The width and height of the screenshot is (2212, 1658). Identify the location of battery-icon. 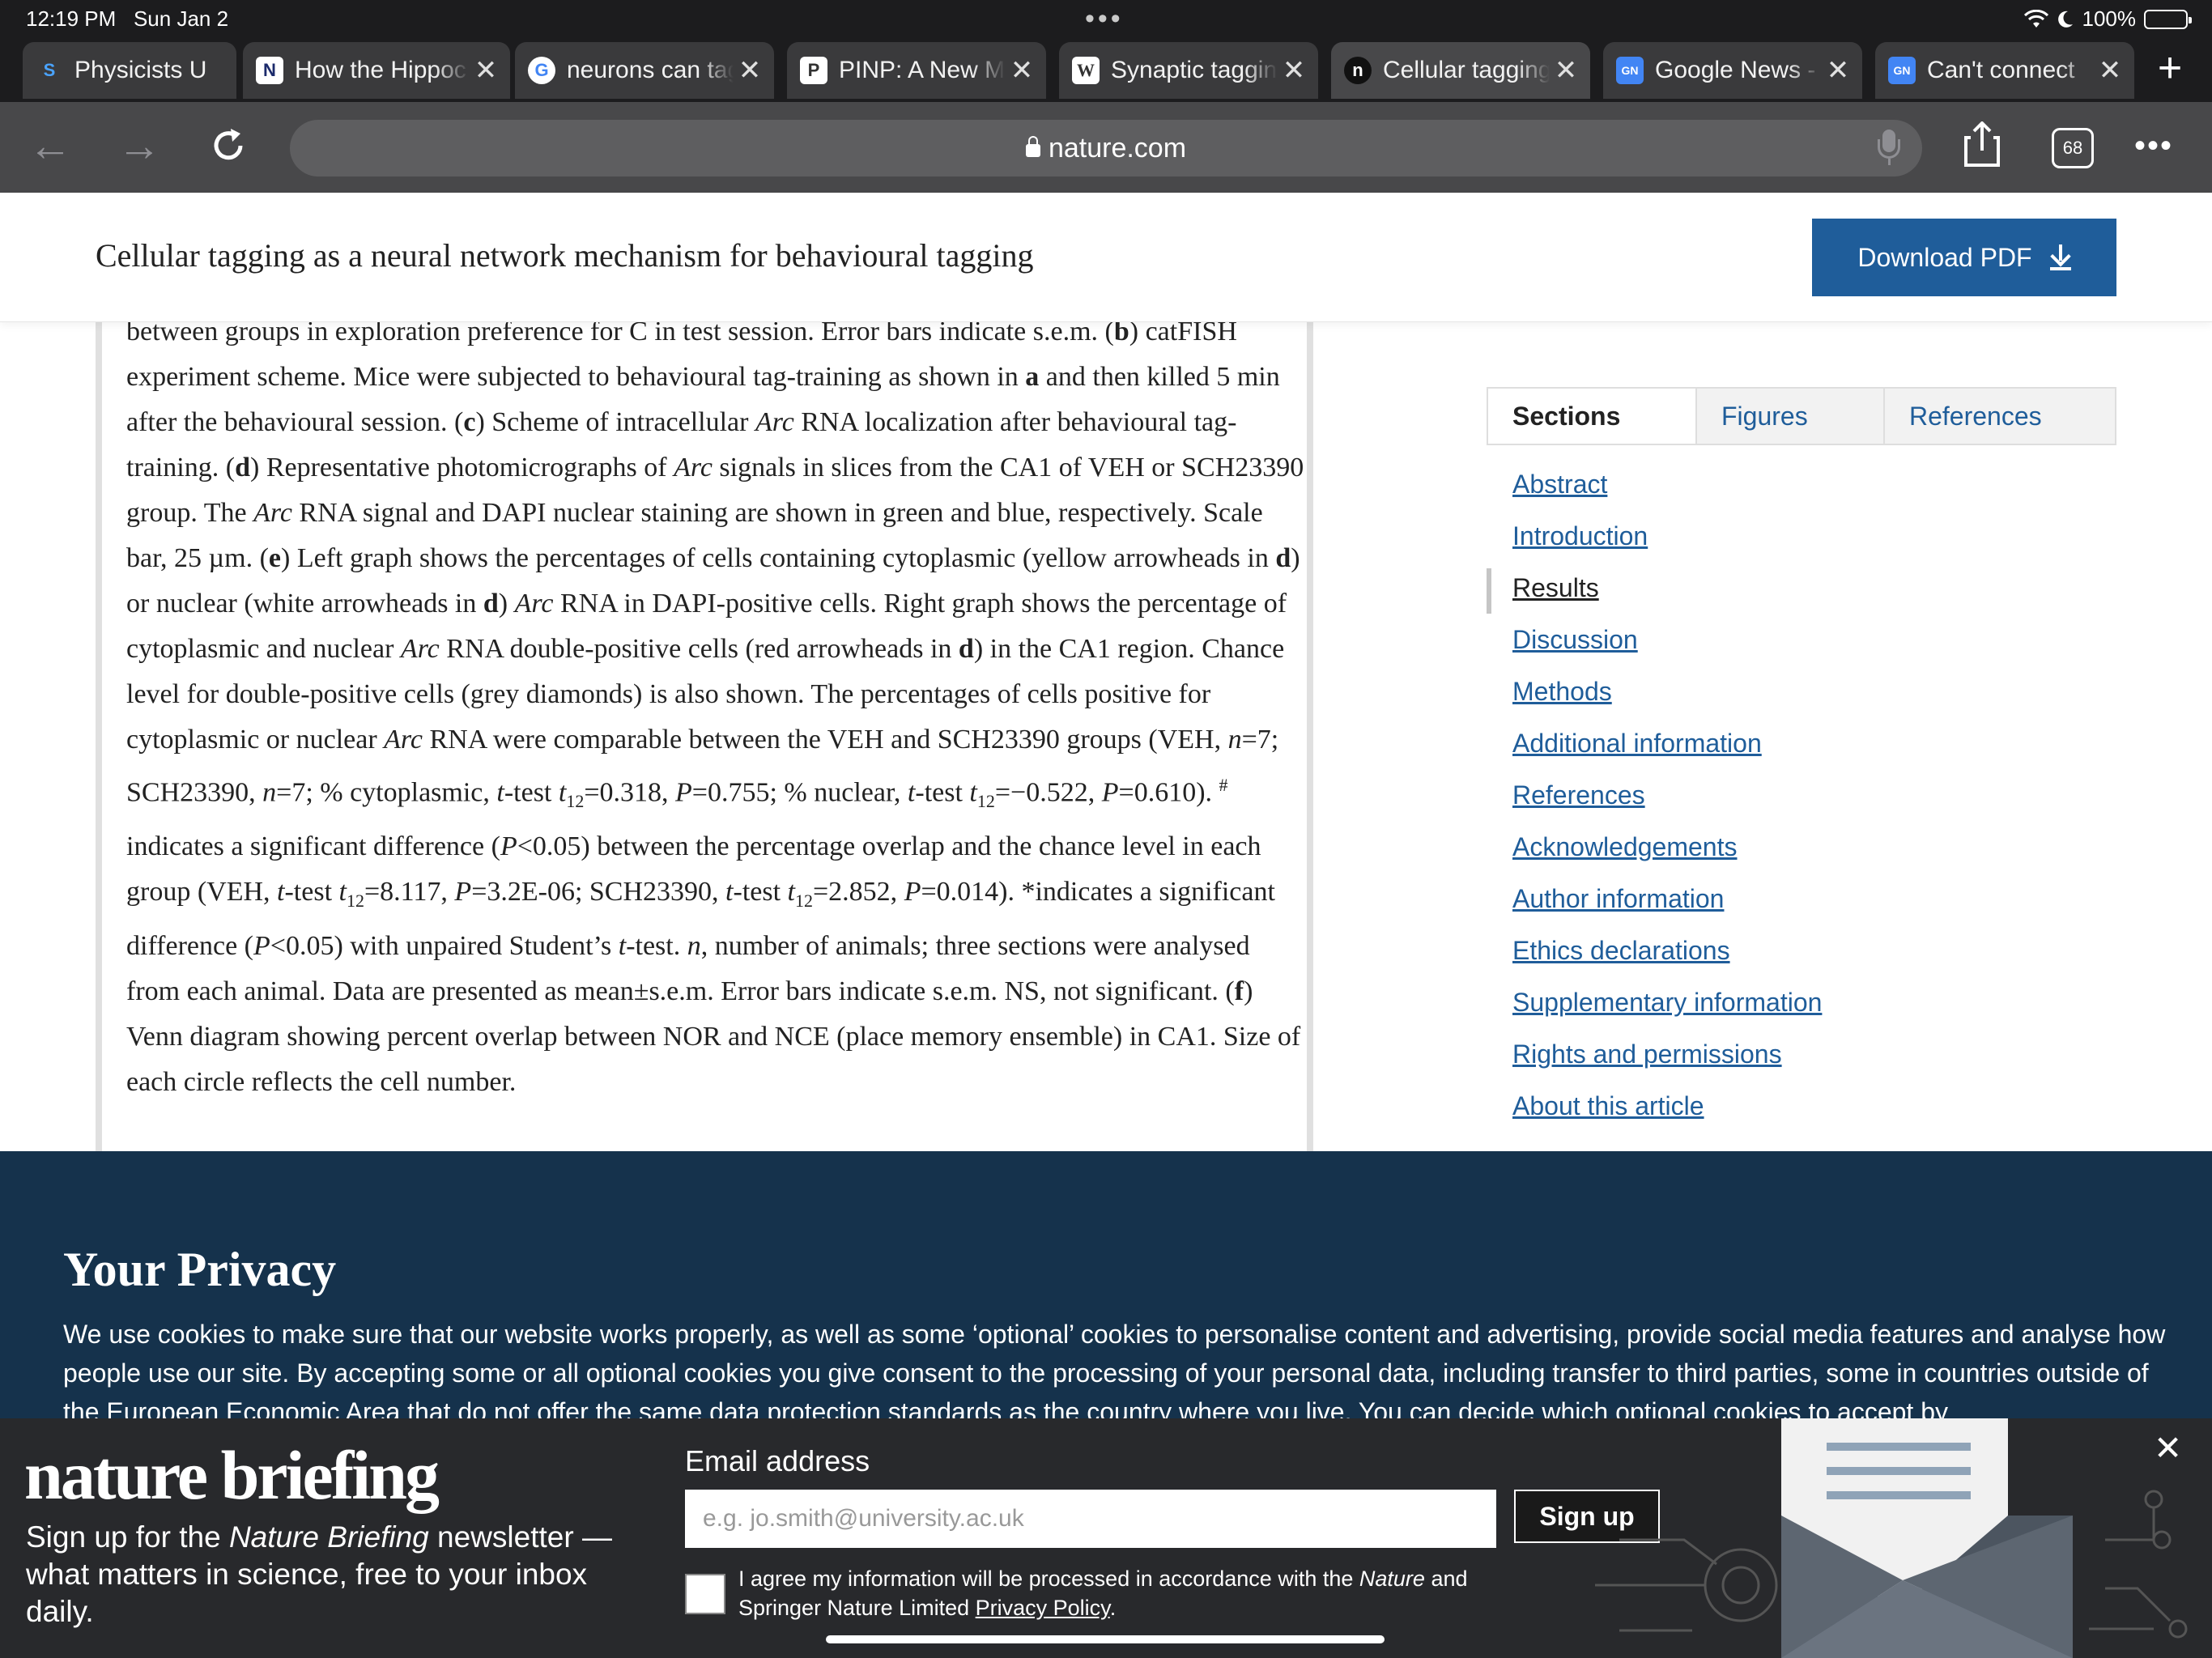
(2168, 19).